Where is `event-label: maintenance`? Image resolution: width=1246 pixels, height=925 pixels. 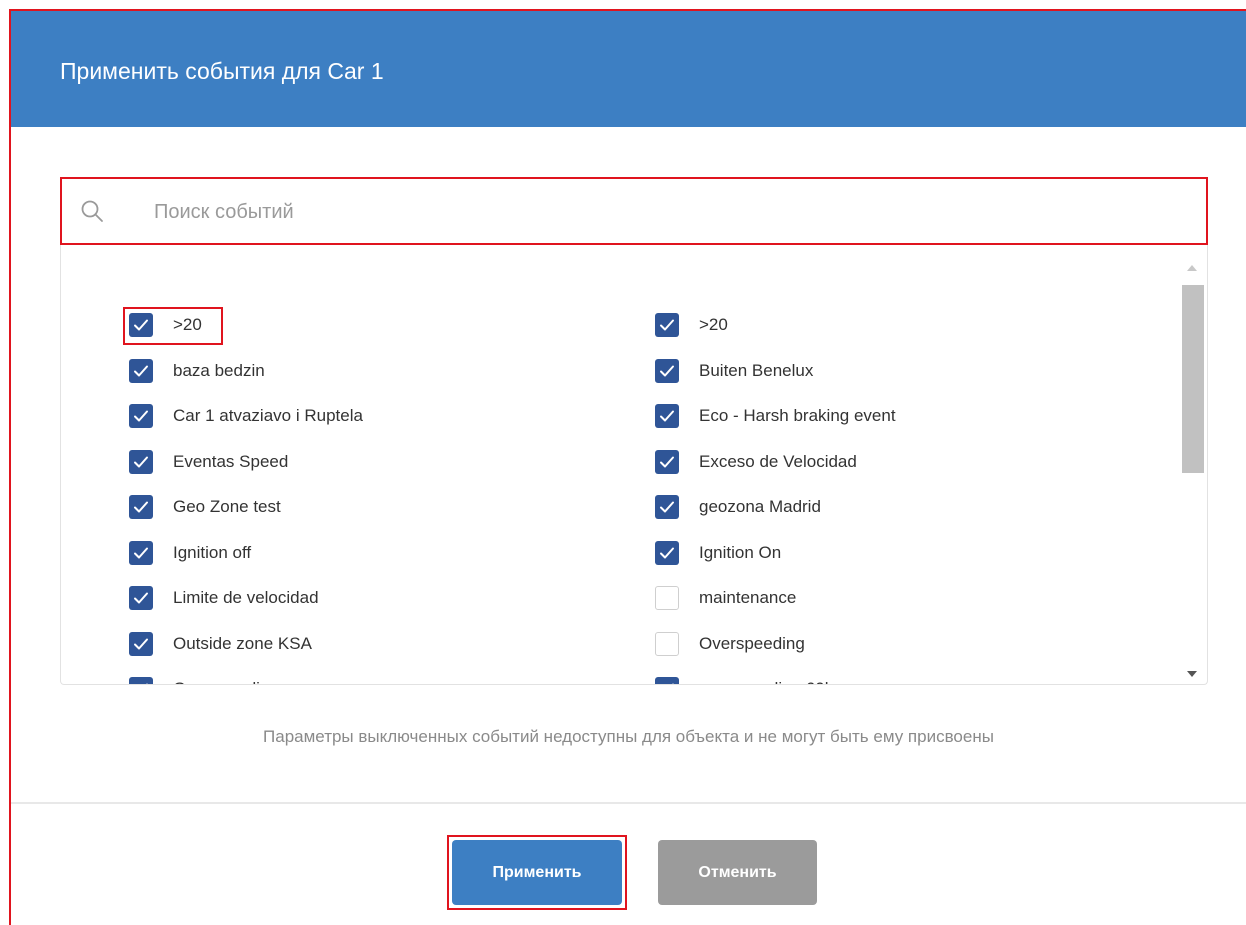 event-label: maintenance is located at coordinates (748, 597).